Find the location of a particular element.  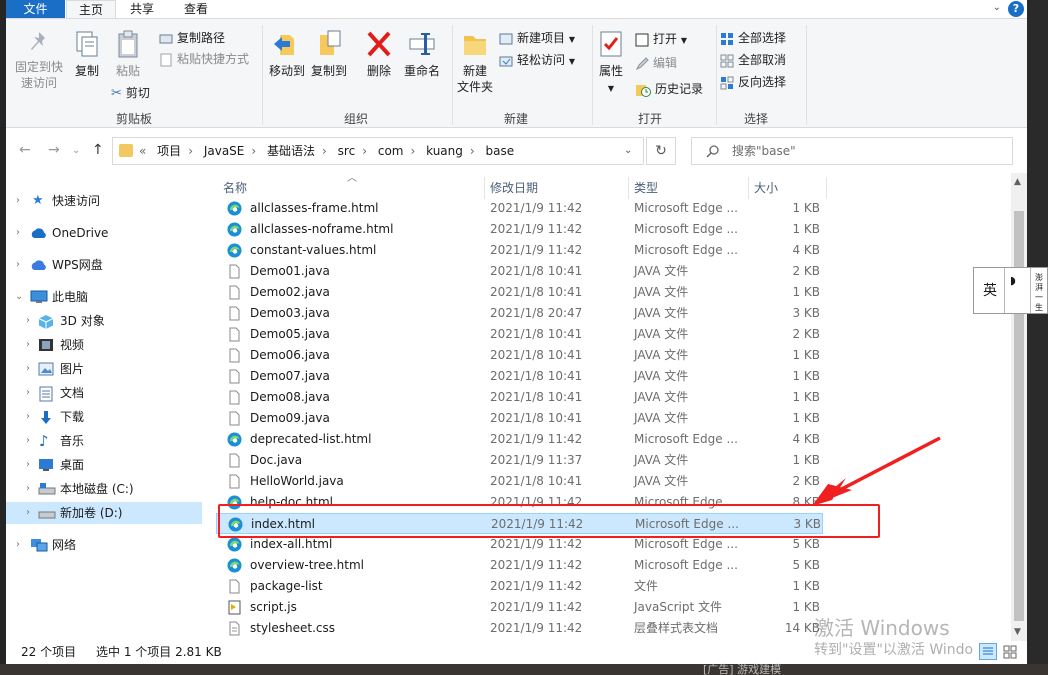

tab-home: 主页 is located at coordinates (91, 9).